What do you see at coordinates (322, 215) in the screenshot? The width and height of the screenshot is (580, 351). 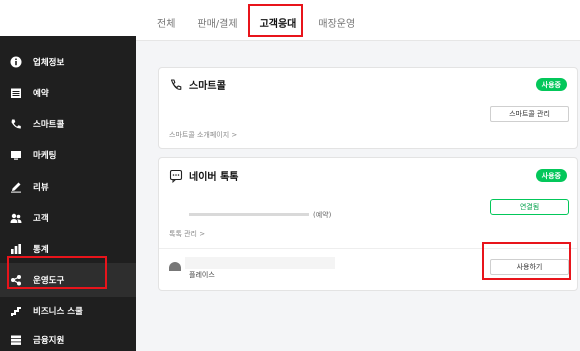 I see `connected-account-label: (예약)` at bounding box center [322, 215].